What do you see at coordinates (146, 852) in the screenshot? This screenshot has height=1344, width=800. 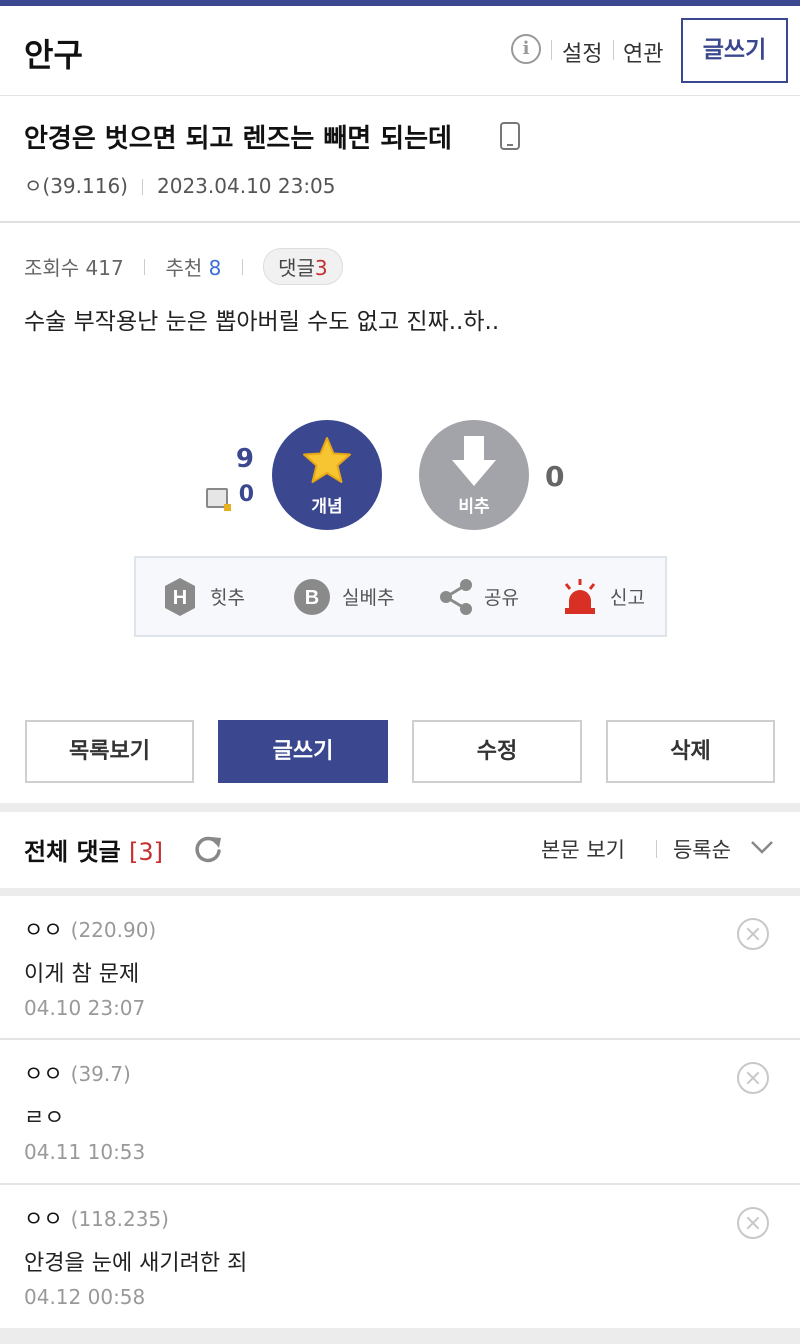 I see `comments-count: [3]` at bounding box center [146, 852].